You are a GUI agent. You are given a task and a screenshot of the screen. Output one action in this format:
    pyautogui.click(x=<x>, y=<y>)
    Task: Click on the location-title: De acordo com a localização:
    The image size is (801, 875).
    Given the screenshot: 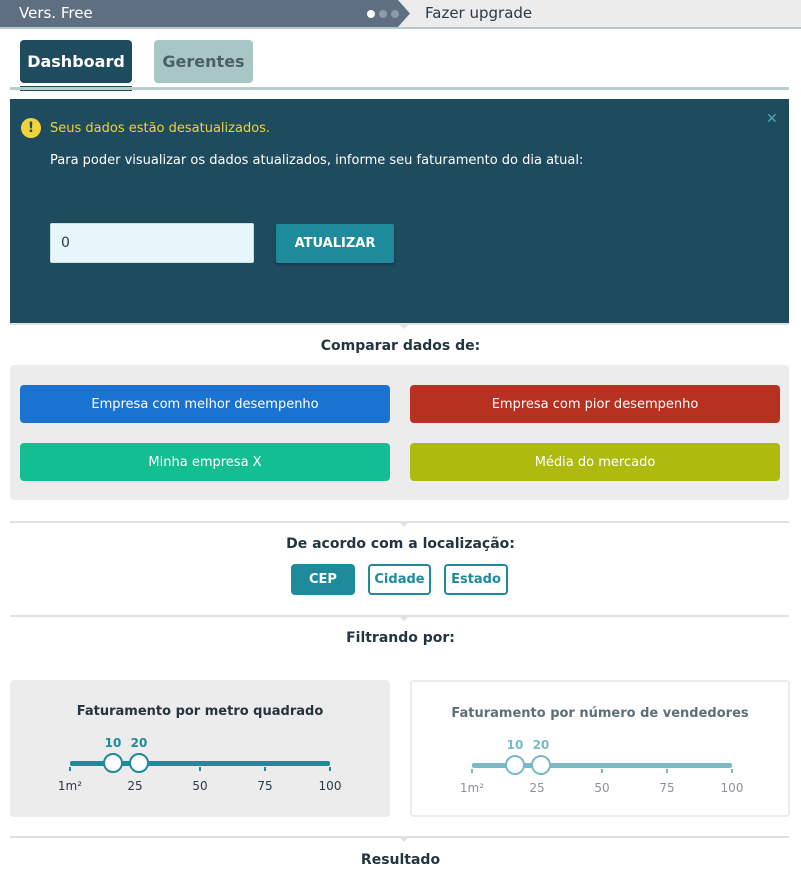 What is the action you would take?
    pyautogui.click(x=400, y=544)
    